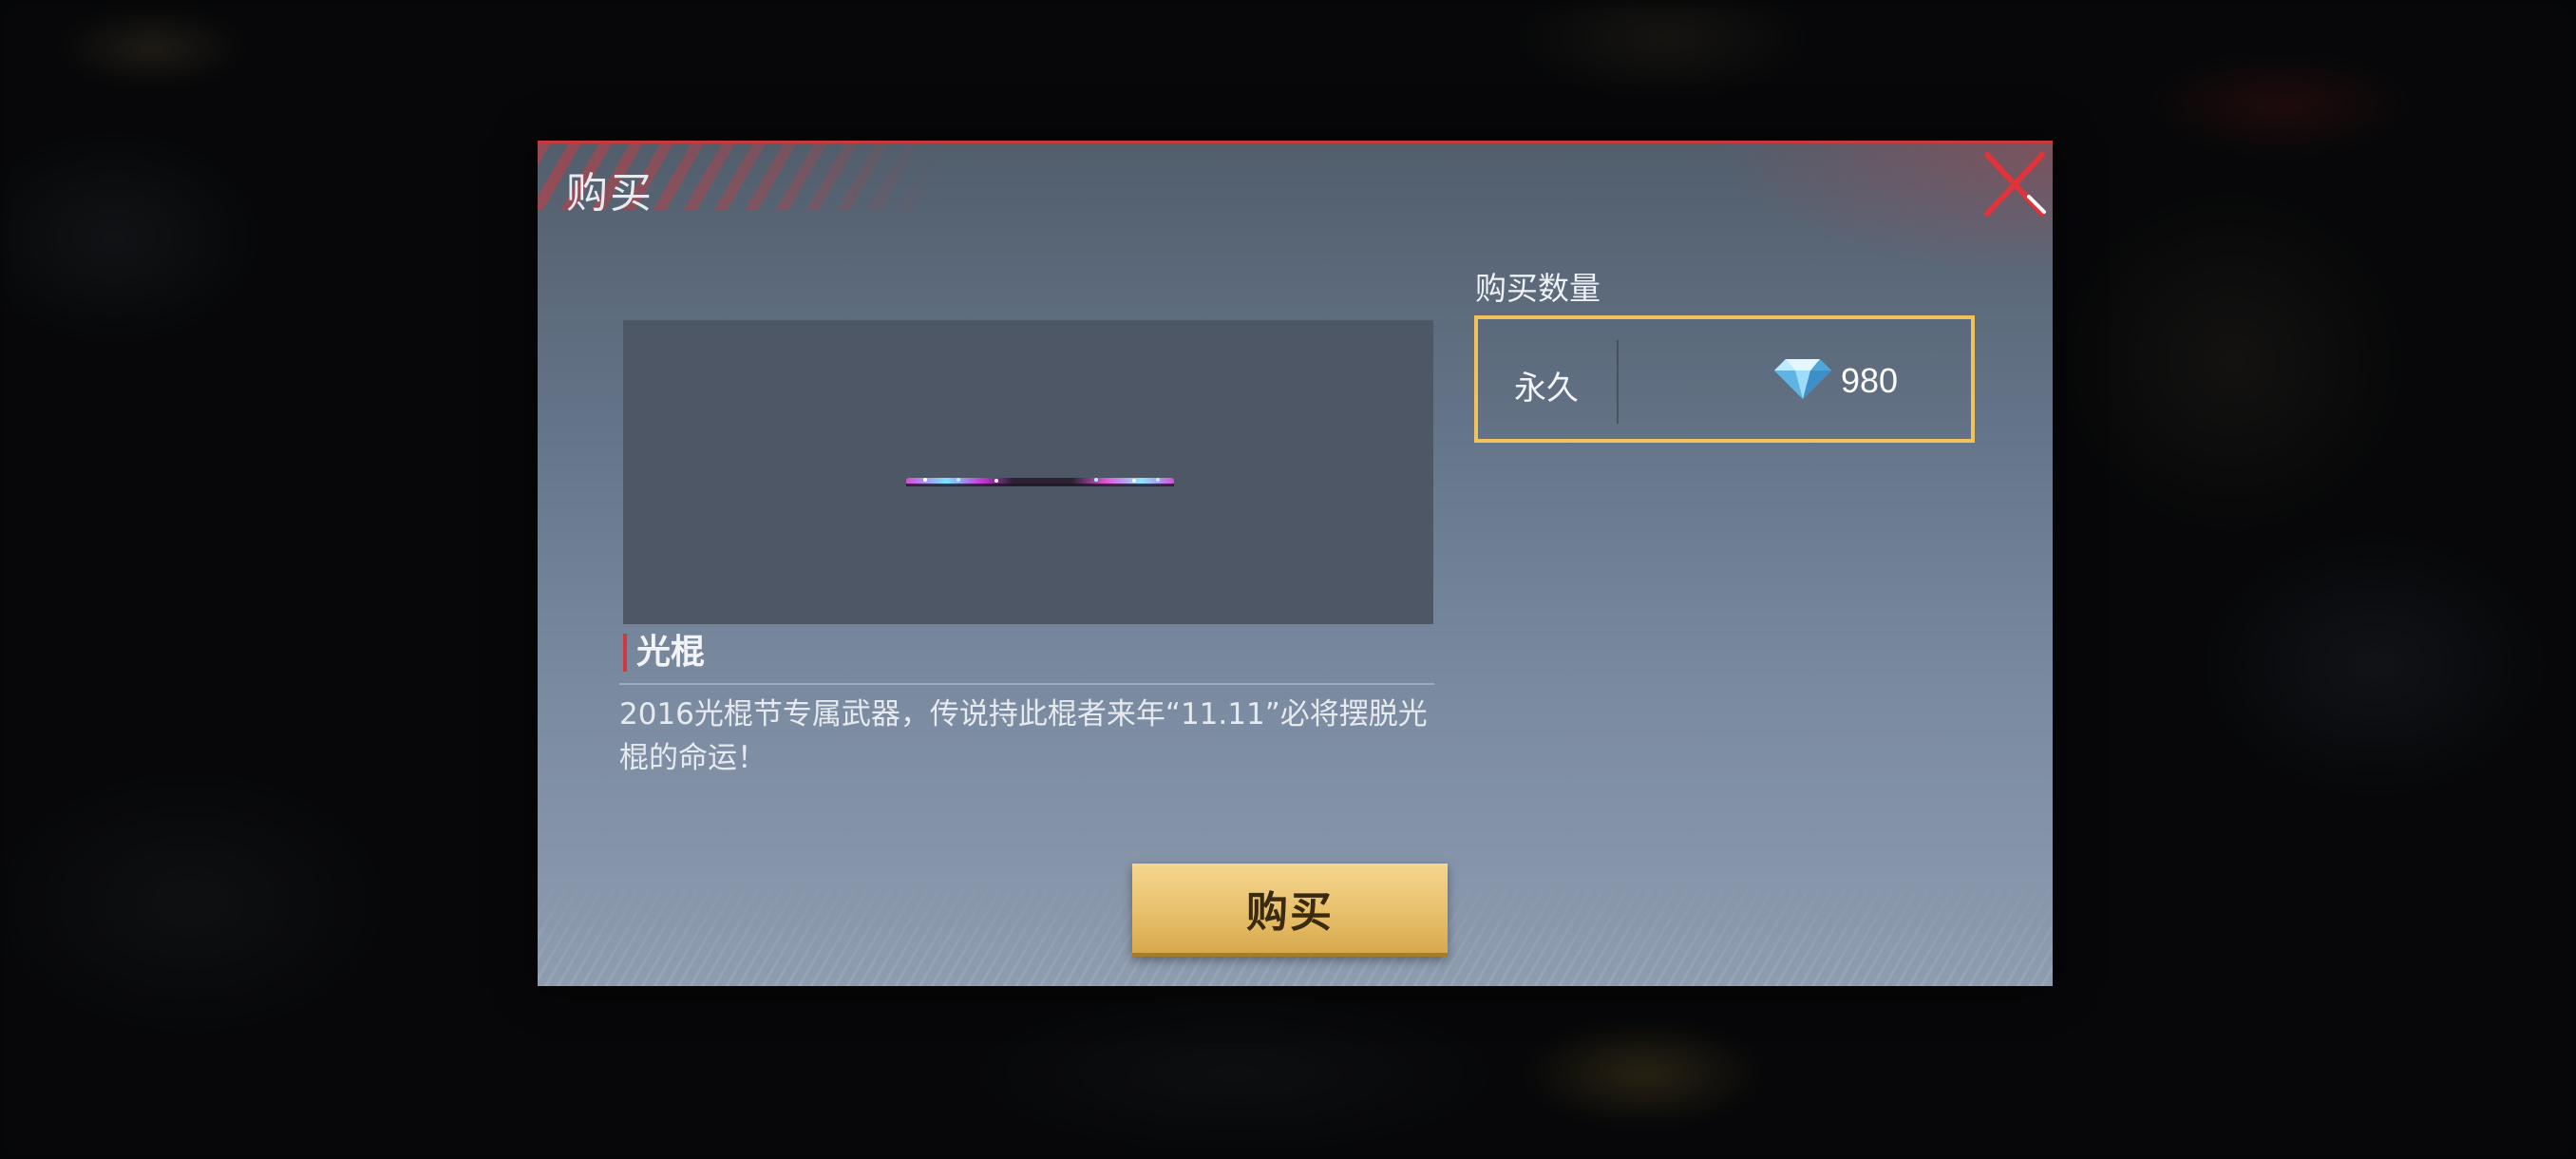  Describe the element at coordinates (1026, 684) in the screenshot. I see `divider` at that location.